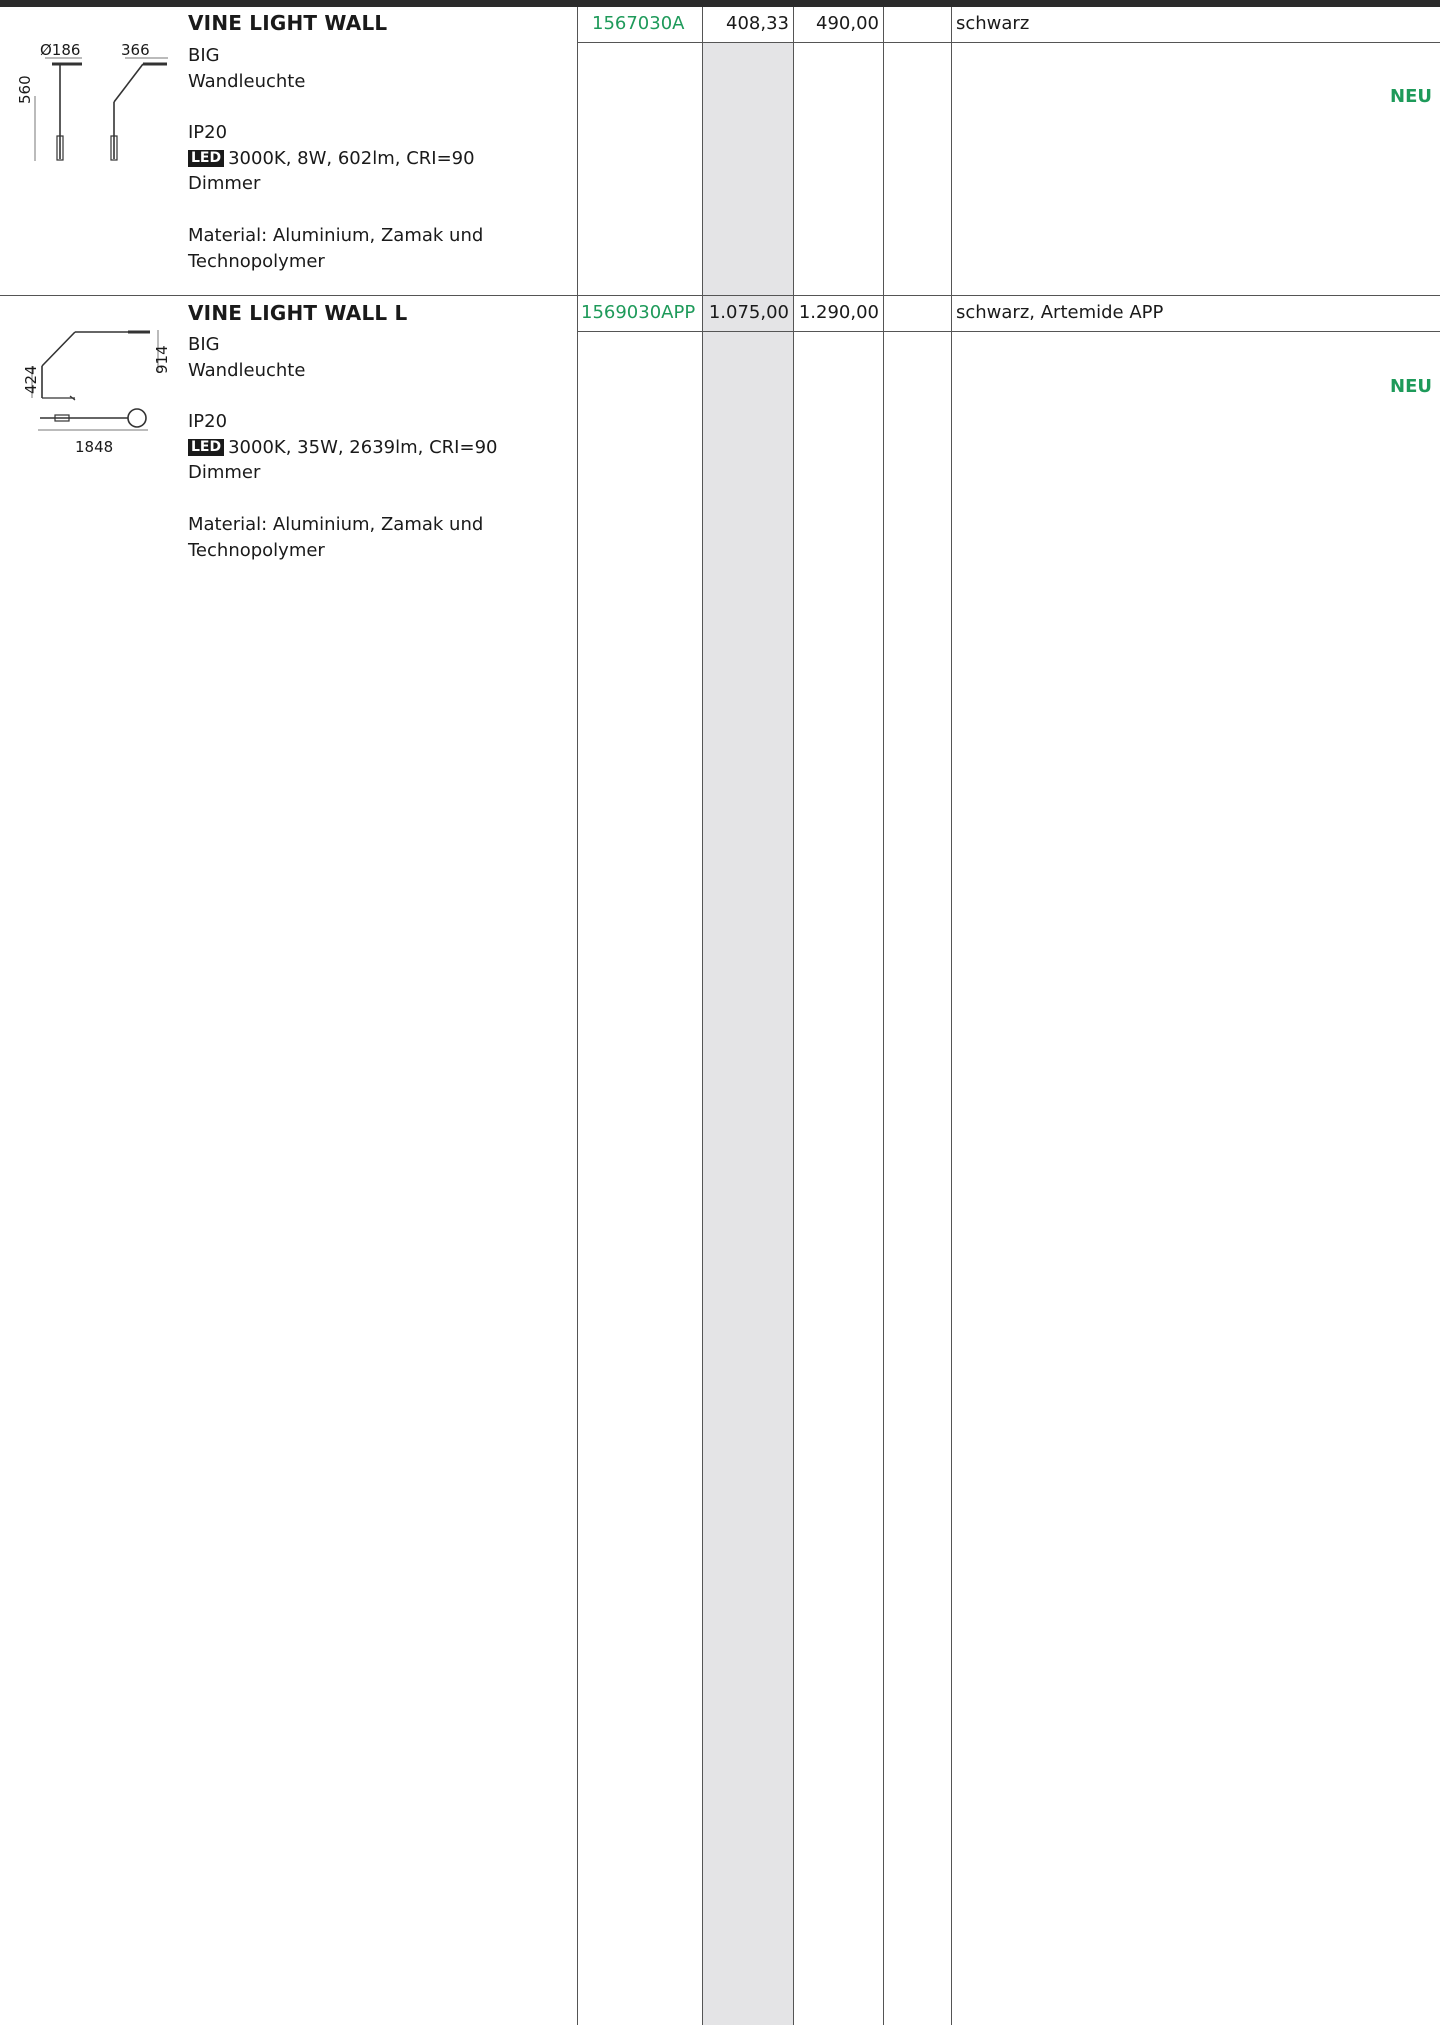 The width and height of the screenshot is (1448, 2025). What do you see at coordinates (748, 1034) in the screenshot?
I see `price-net-column-shade` at bounding box center [748, 1034].